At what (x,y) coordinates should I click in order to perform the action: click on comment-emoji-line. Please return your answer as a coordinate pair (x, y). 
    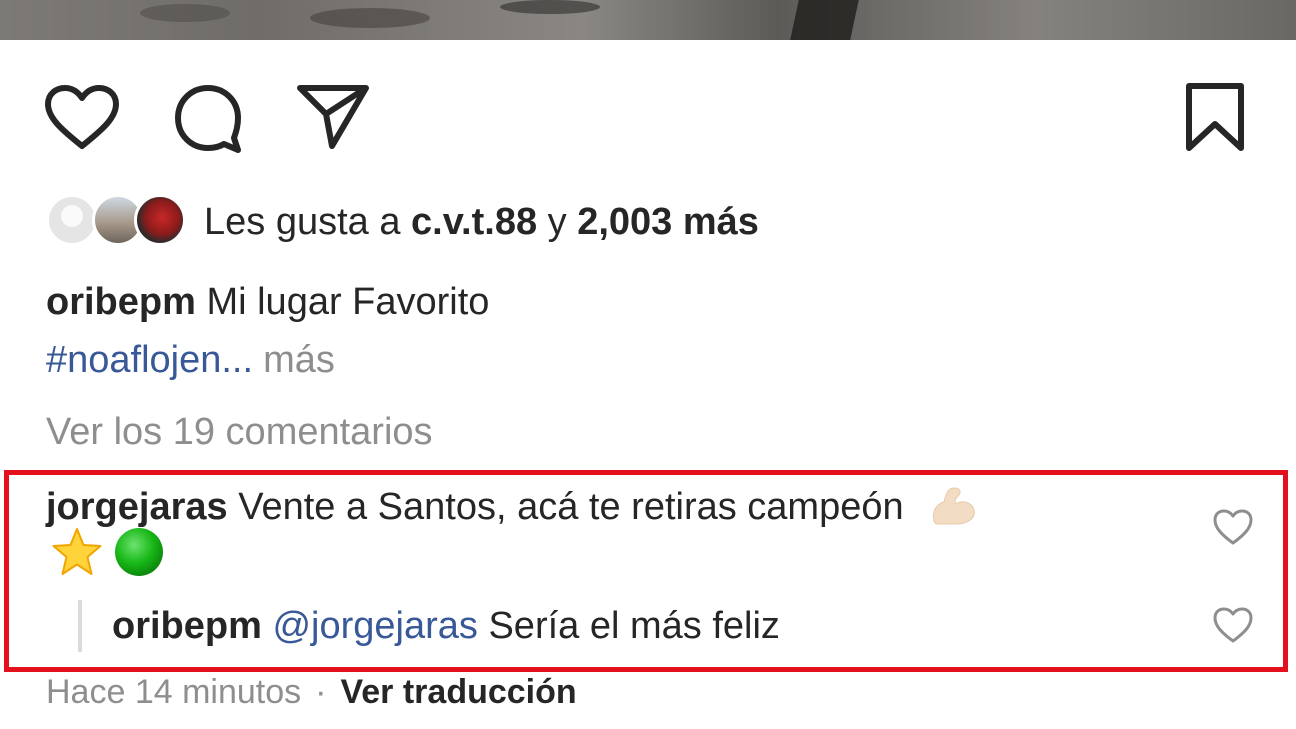
    Looking at the image, I should click on (108, 554).